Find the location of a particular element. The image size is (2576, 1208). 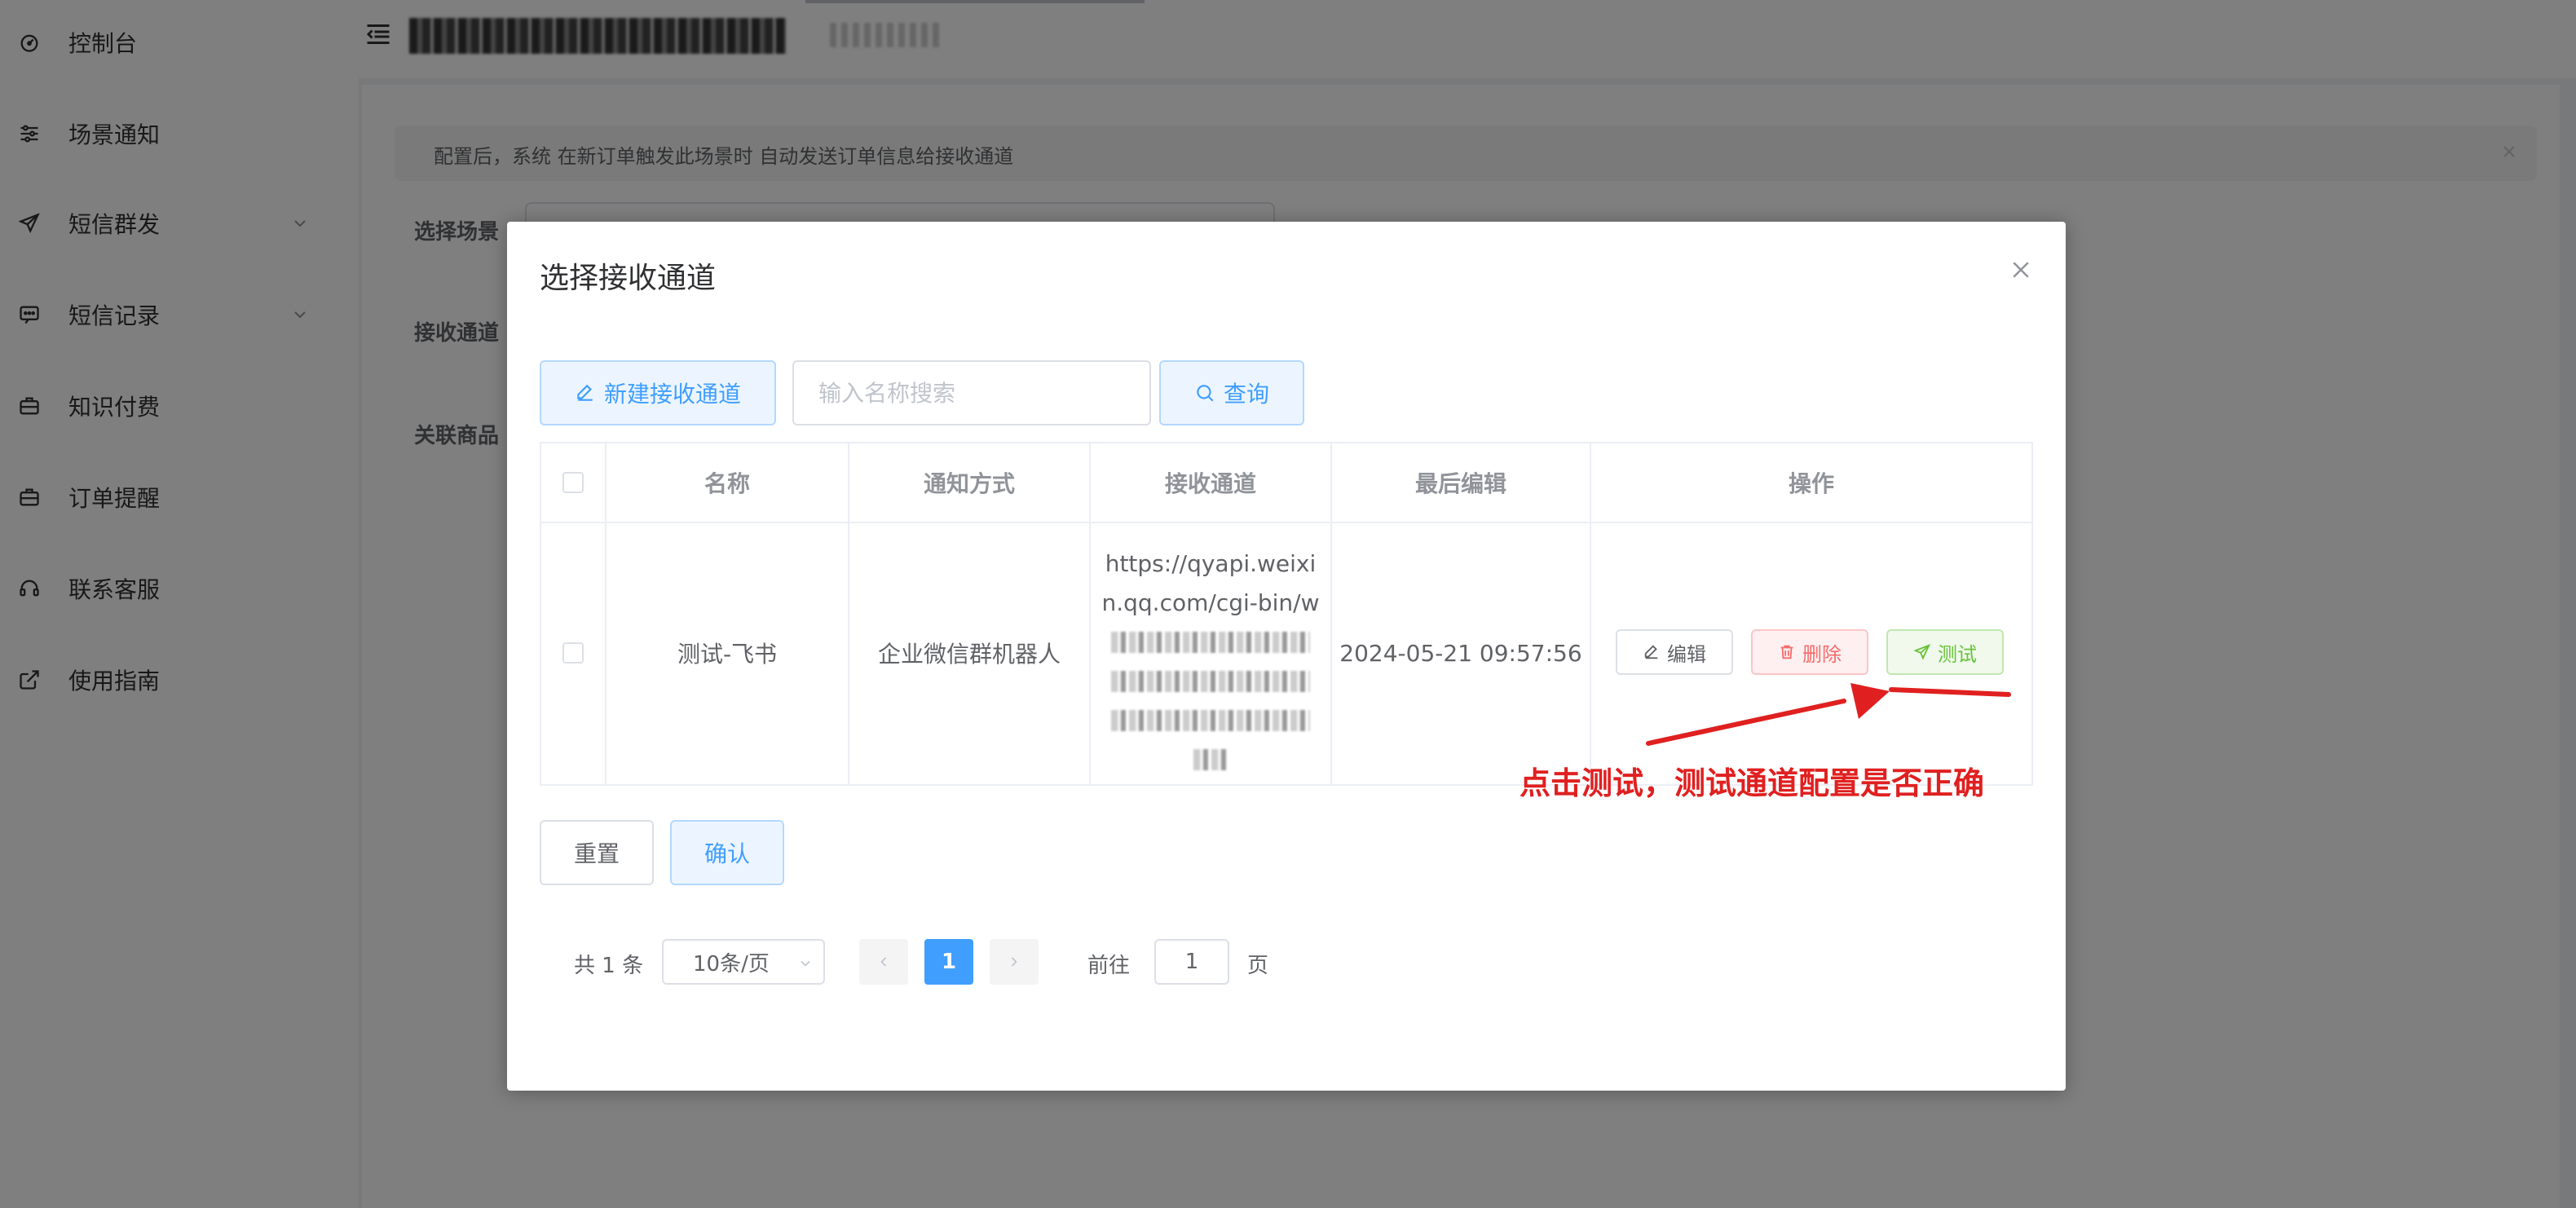

row-checkbox is located at coordinates (573, 653).